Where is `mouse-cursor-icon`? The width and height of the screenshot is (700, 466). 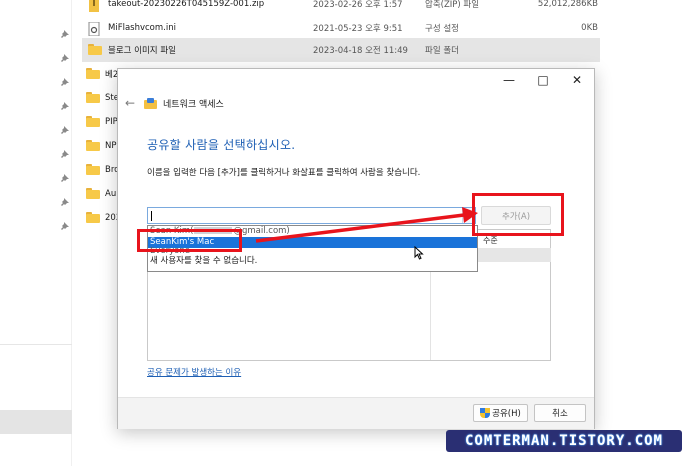 mouse-cursor-icon is located at coordinates (419, 253).